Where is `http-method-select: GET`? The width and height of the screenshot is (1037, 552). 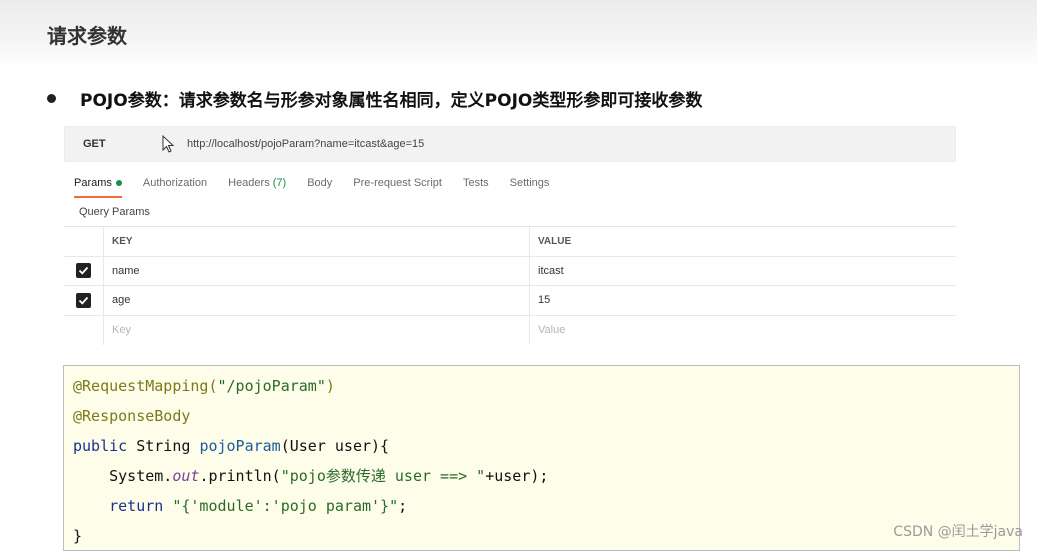 http-method-select: GET is located at coordinates (111, 144).